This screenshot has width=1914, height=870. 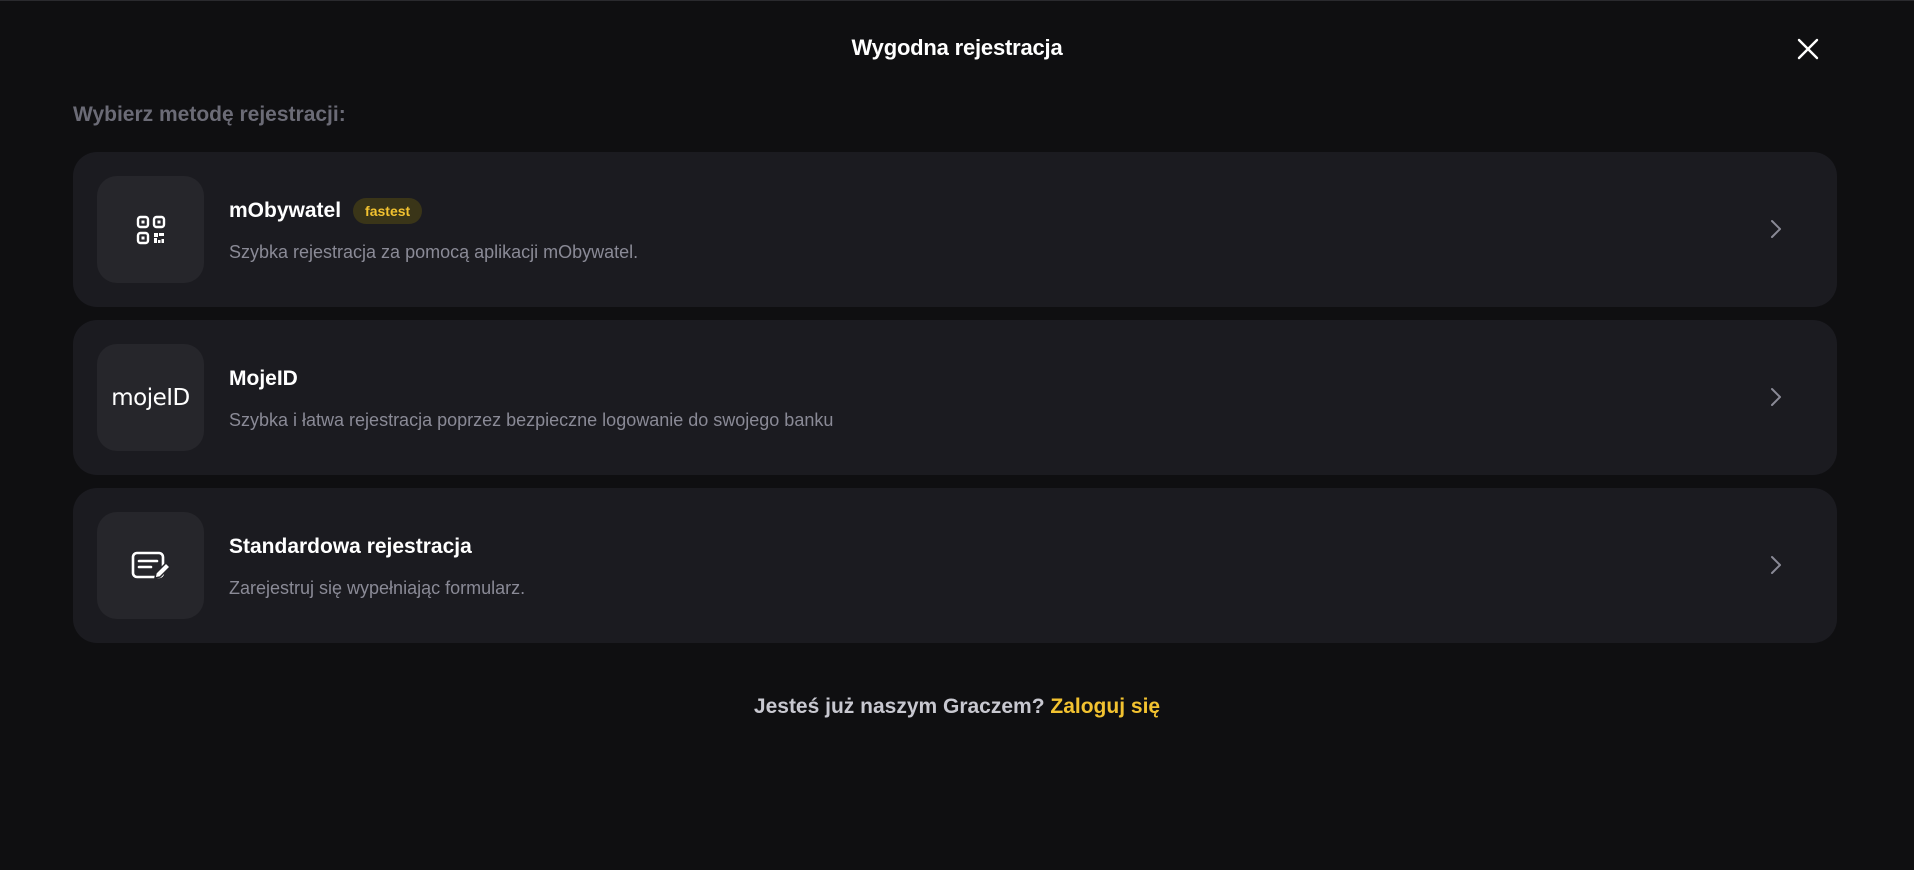 I want to click on qr-code-icon, so click(x=150, y=229).